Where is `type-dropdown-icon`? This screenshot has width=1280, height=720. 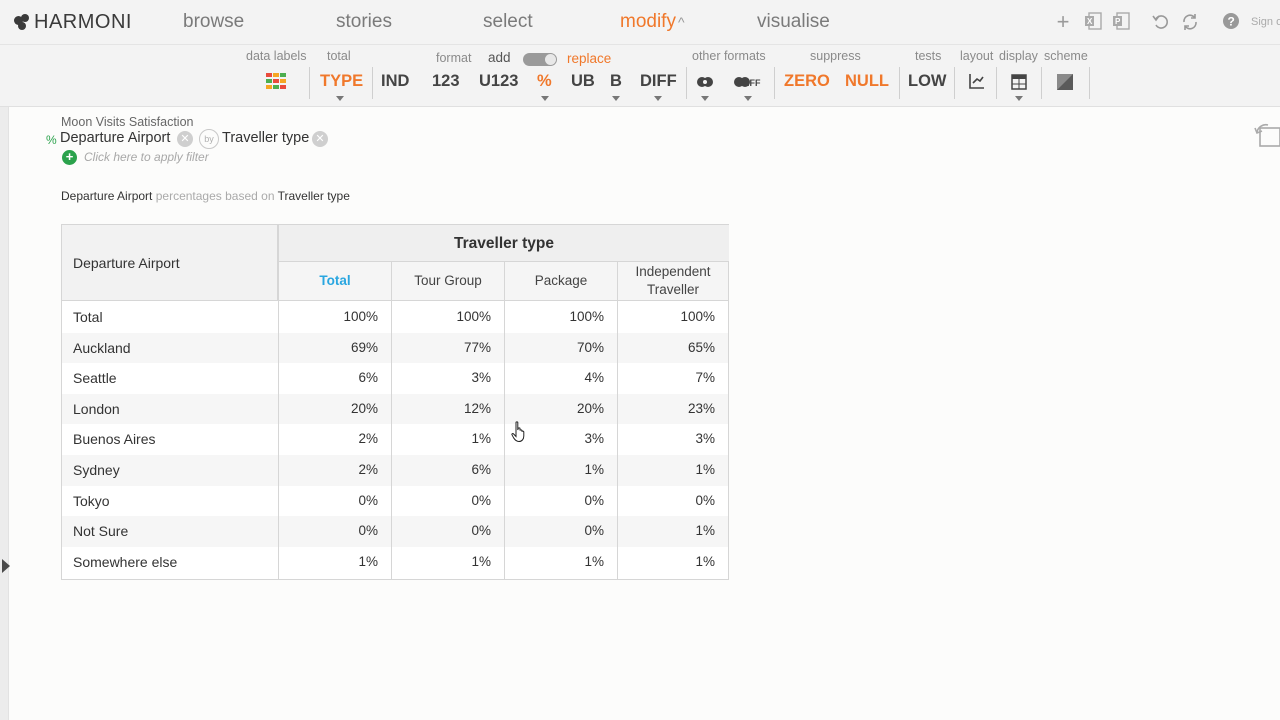
type-dropdown-icon is located at coordinates (340, 98).